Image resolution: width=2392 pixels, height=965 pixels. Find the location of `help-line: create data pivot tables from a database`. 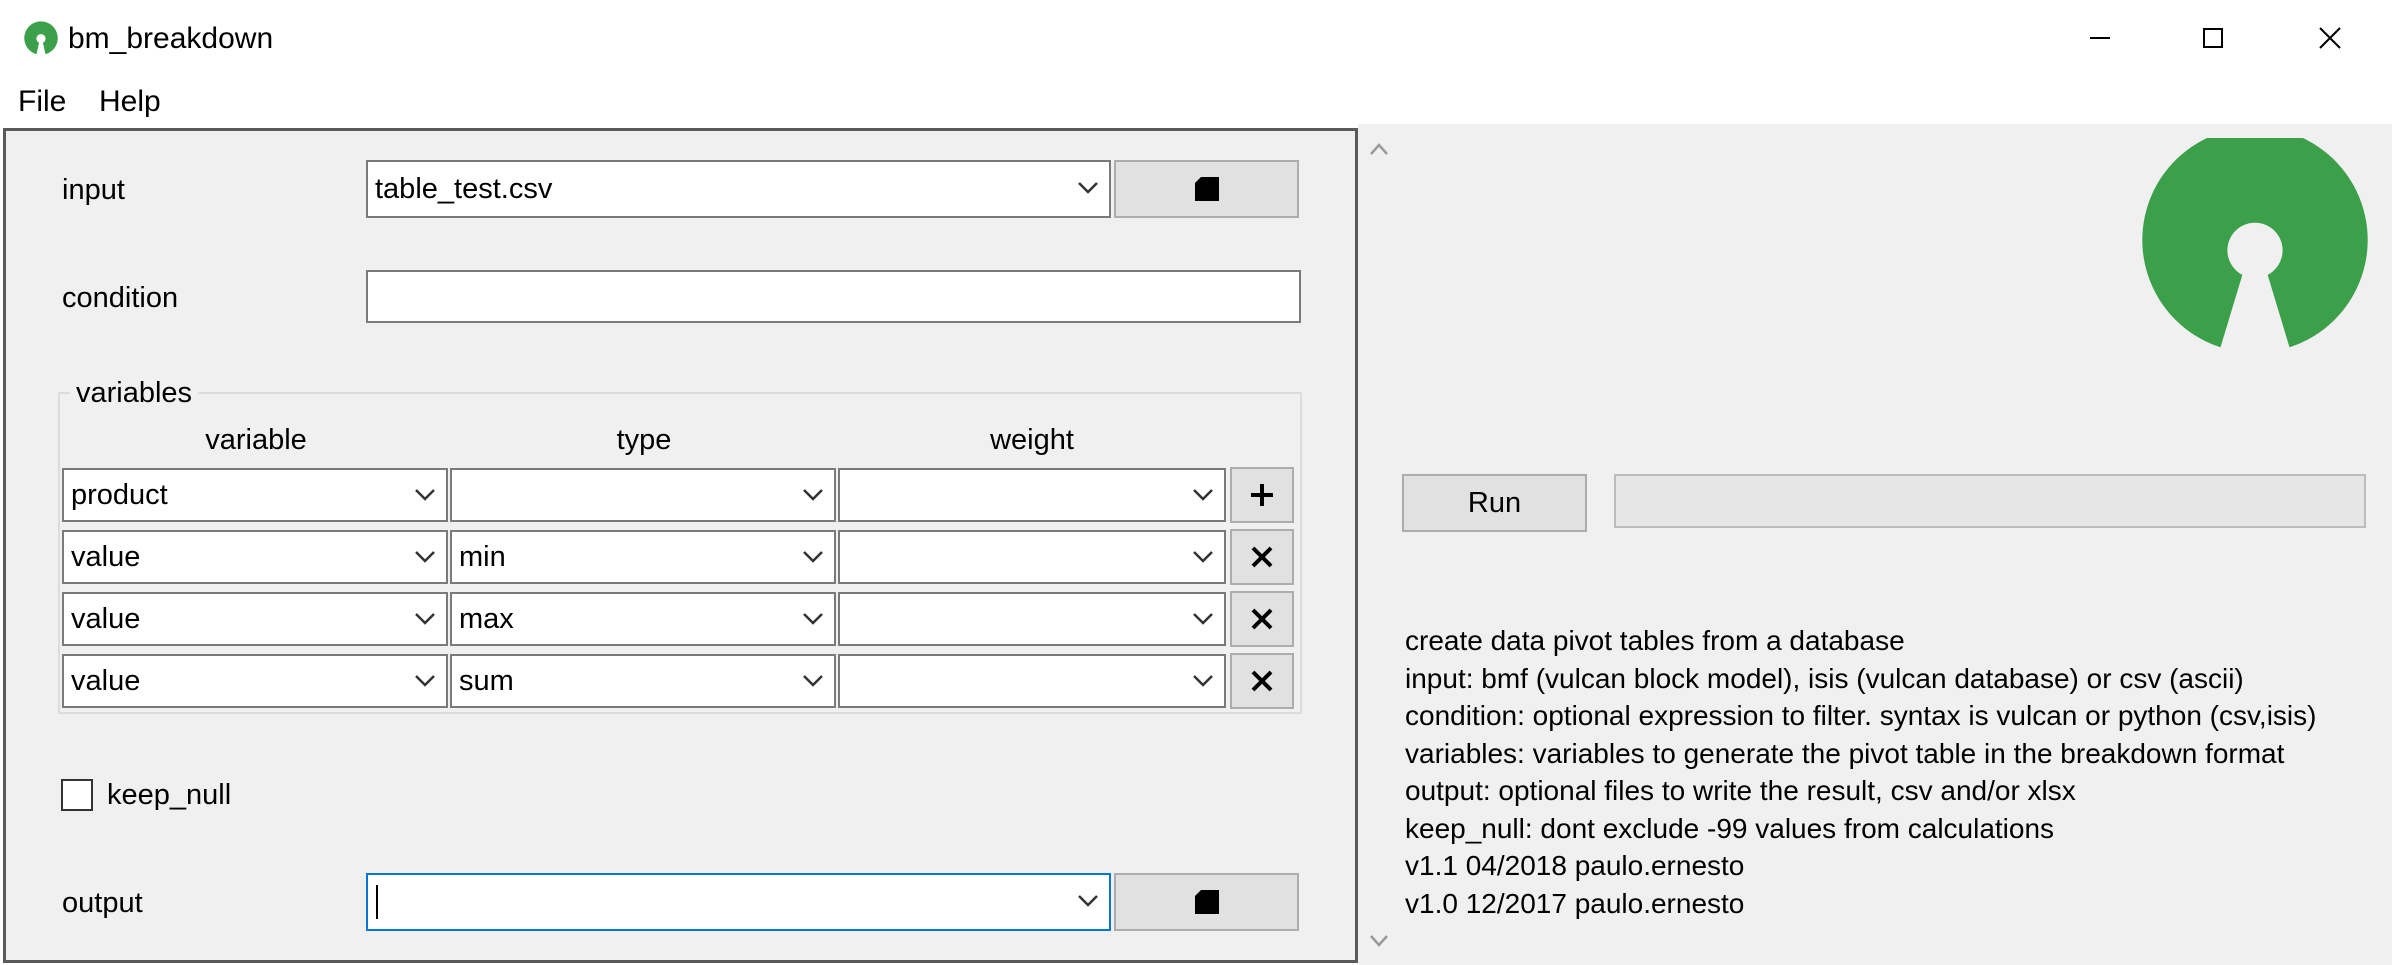

help-line: create data pivot tables from a database is located at coordinates (1655, 640).